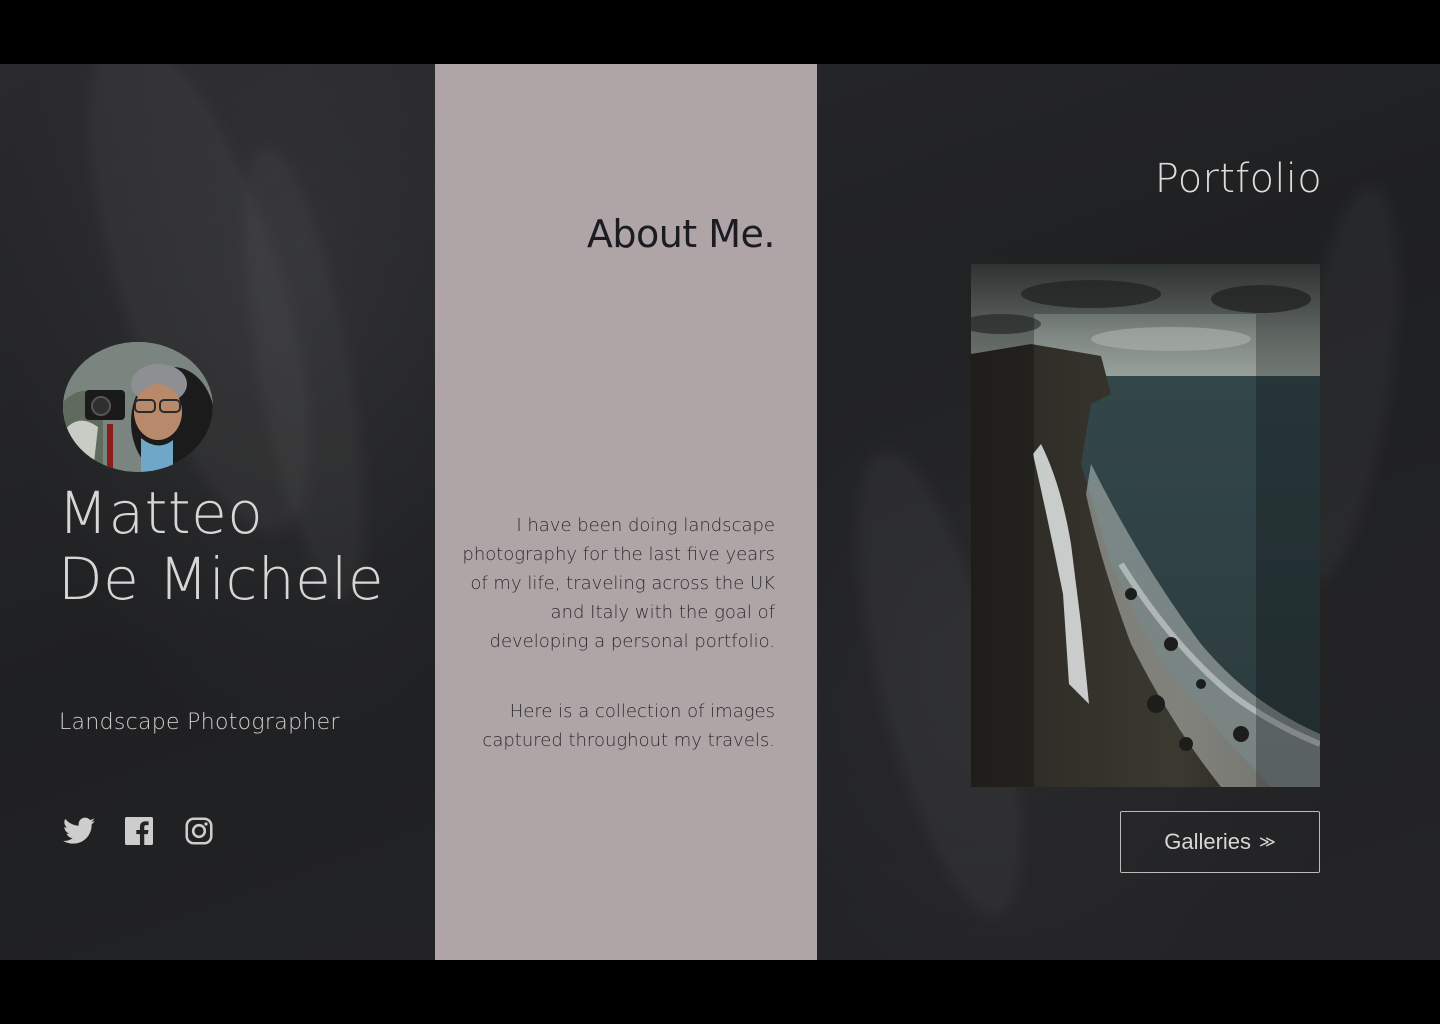 This screenshot has width=1440, height=1024. I want to click on twitter-icon, so click(79, 831).